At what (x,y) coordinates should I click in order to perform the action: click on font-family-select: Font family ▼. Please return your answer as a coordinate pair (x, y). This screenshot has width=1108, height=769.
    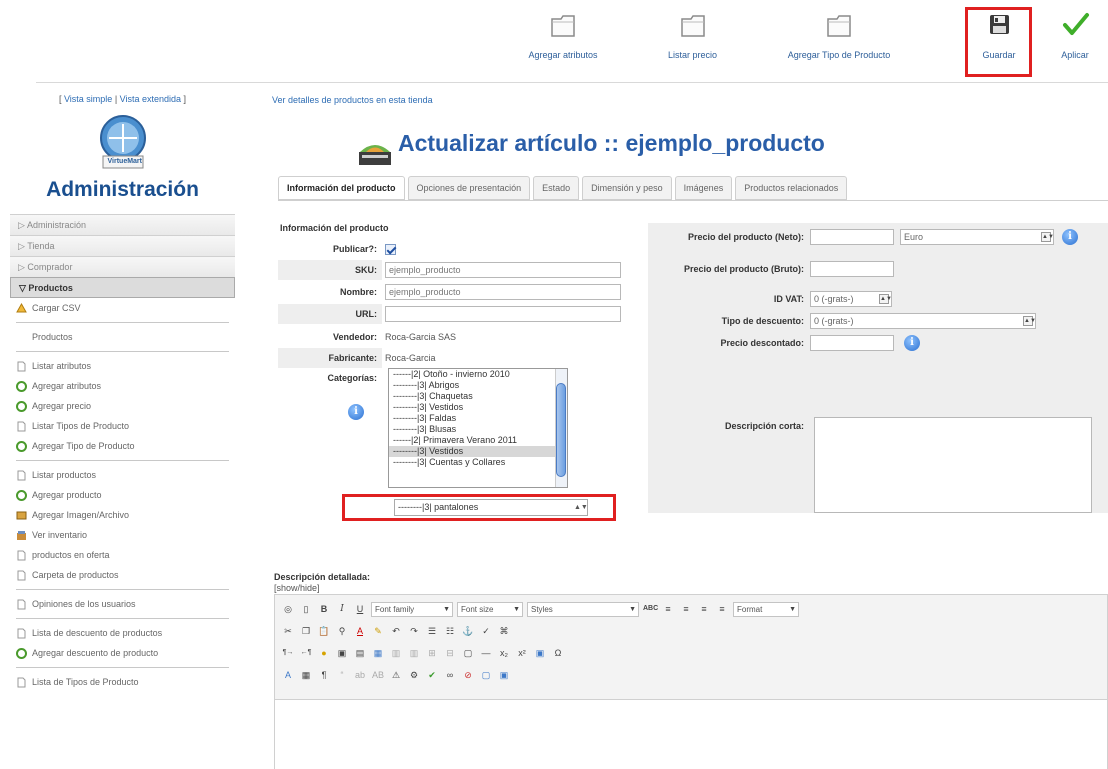
    Looking at the image, I should click on (412, 609).